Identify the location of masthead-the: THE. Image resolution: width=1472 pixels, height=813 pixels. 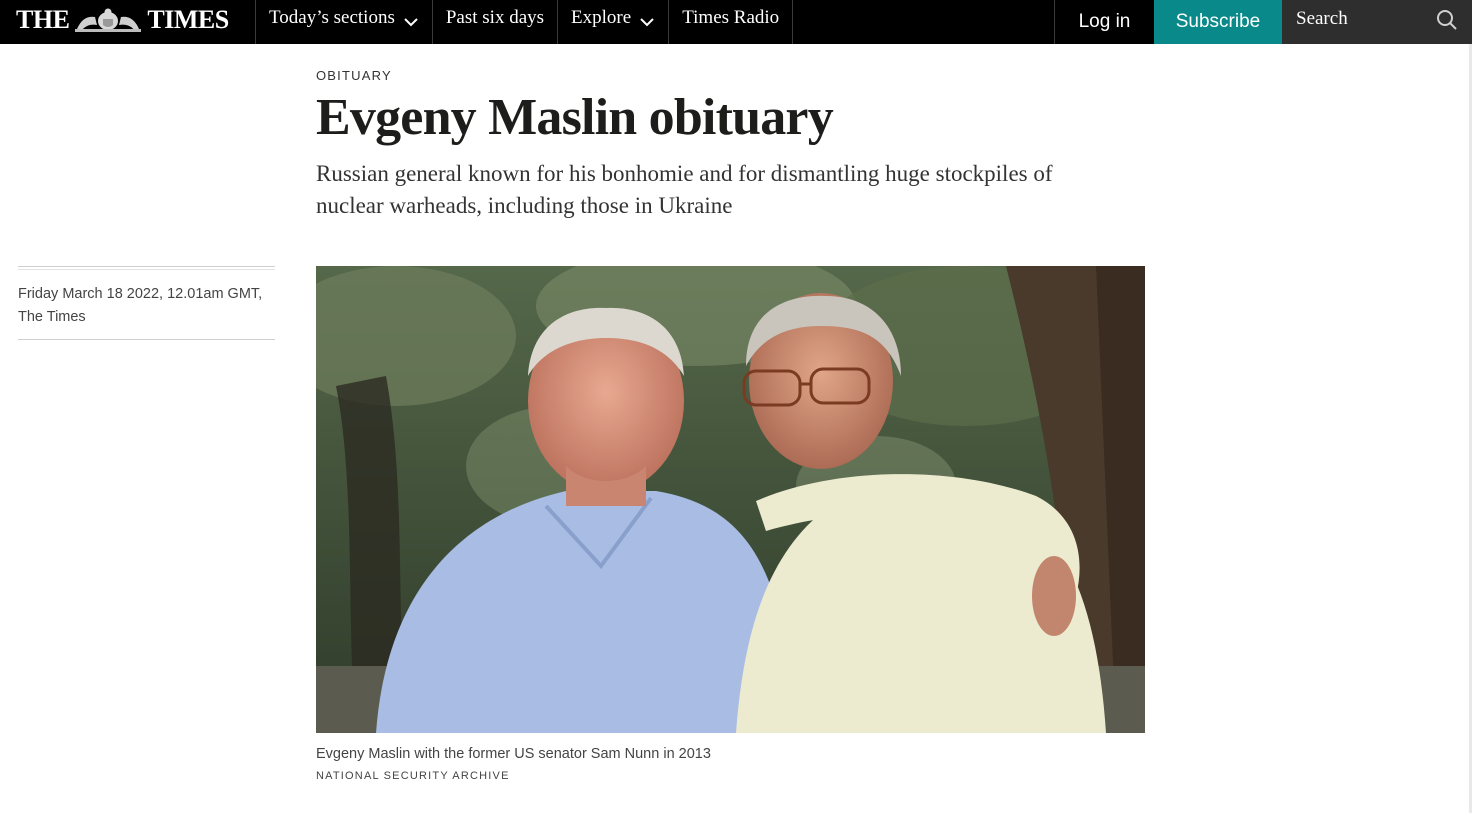
(43, 19).